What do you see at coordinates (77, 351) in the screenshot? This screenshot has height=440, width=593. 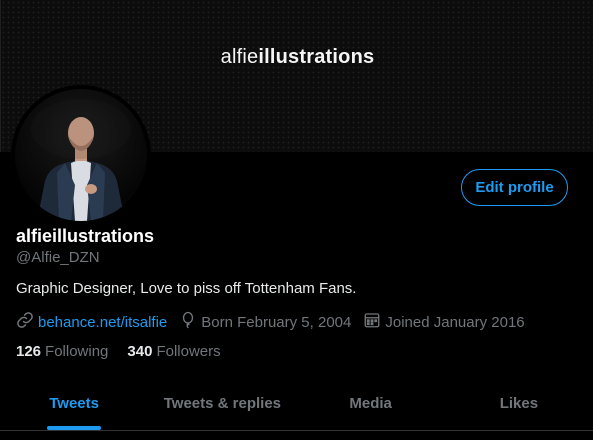 I see `following-label: Following` at bounding box center [77, 351].